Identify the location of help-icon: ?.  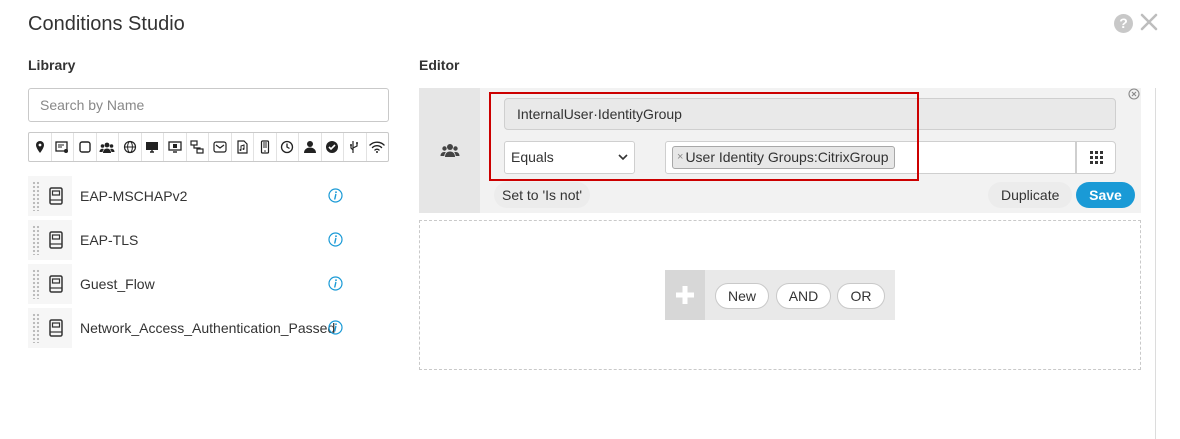
(1123, 23).